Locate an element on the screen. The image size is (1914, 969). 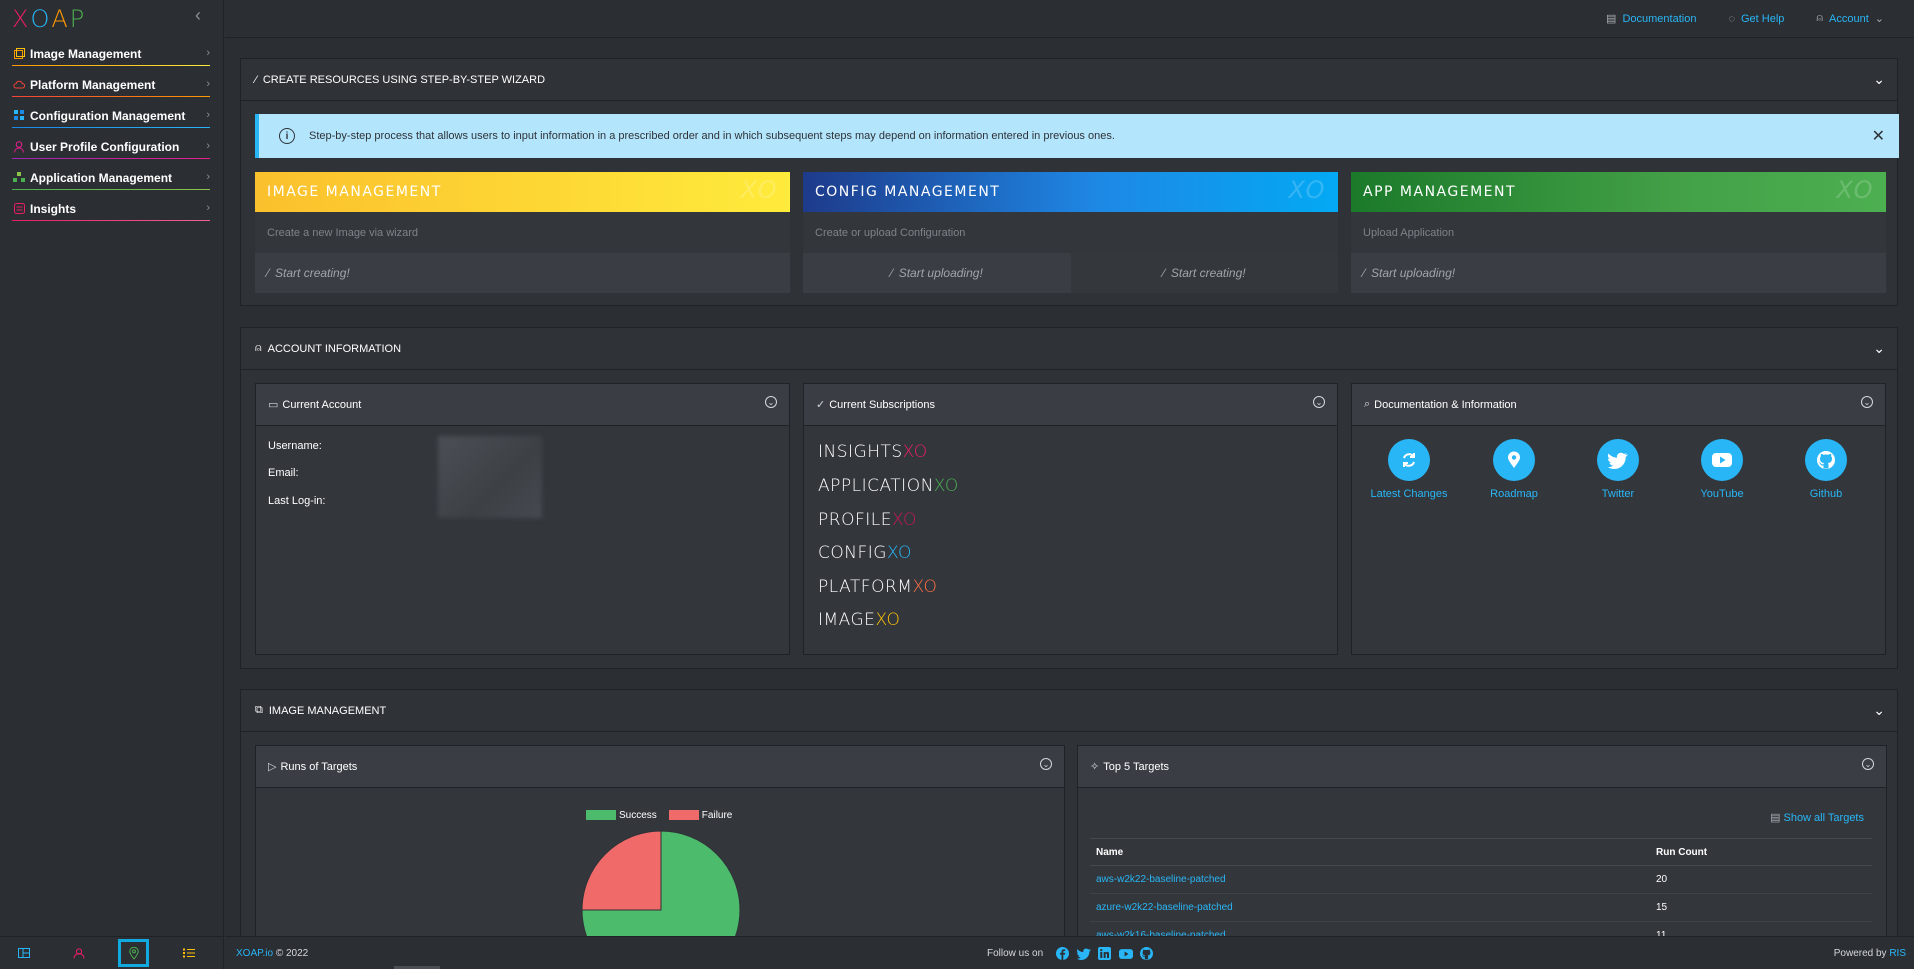
show-all-label: Show all Targets is located at coordinates (1823, 818).